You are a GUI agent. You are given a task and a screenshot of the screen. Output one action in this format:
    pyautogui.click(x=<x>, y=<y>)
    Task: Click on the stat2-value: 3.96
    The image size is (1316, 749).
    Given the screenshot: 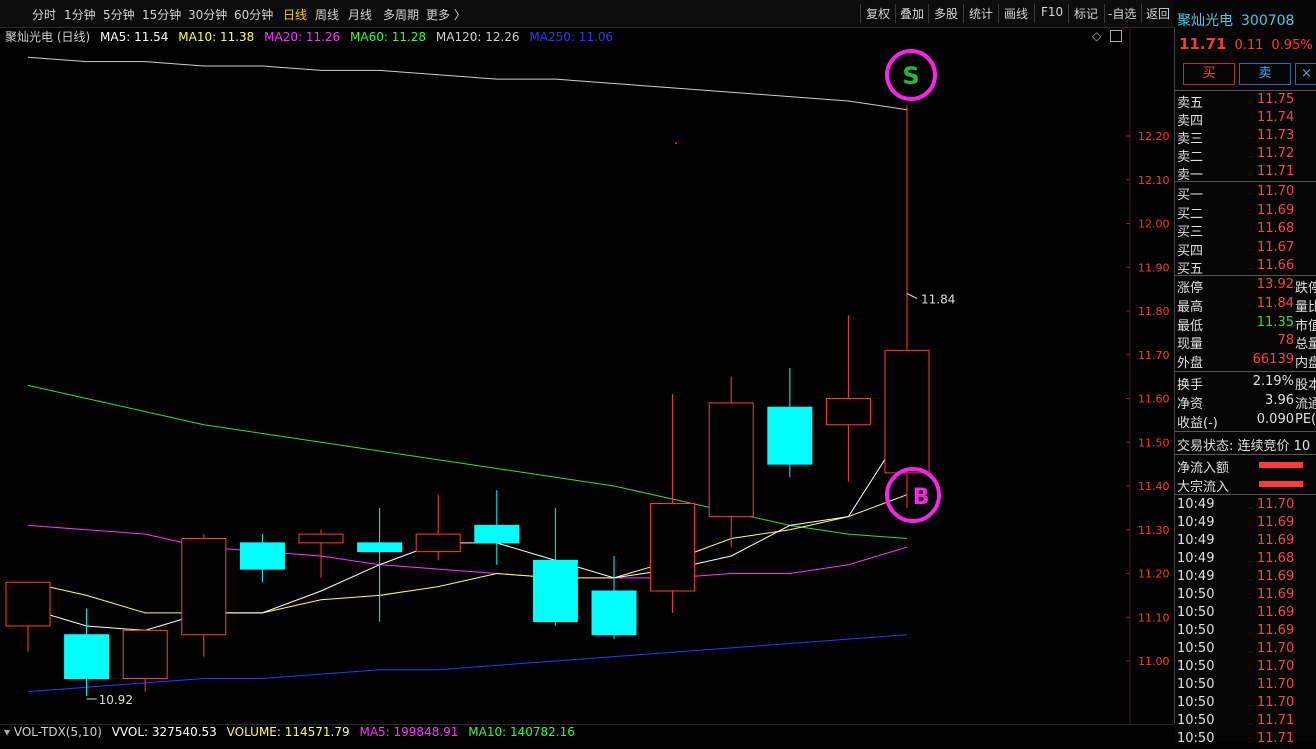 What is the action you would take?
    pyautogui.click(x=1279, y=400)
    